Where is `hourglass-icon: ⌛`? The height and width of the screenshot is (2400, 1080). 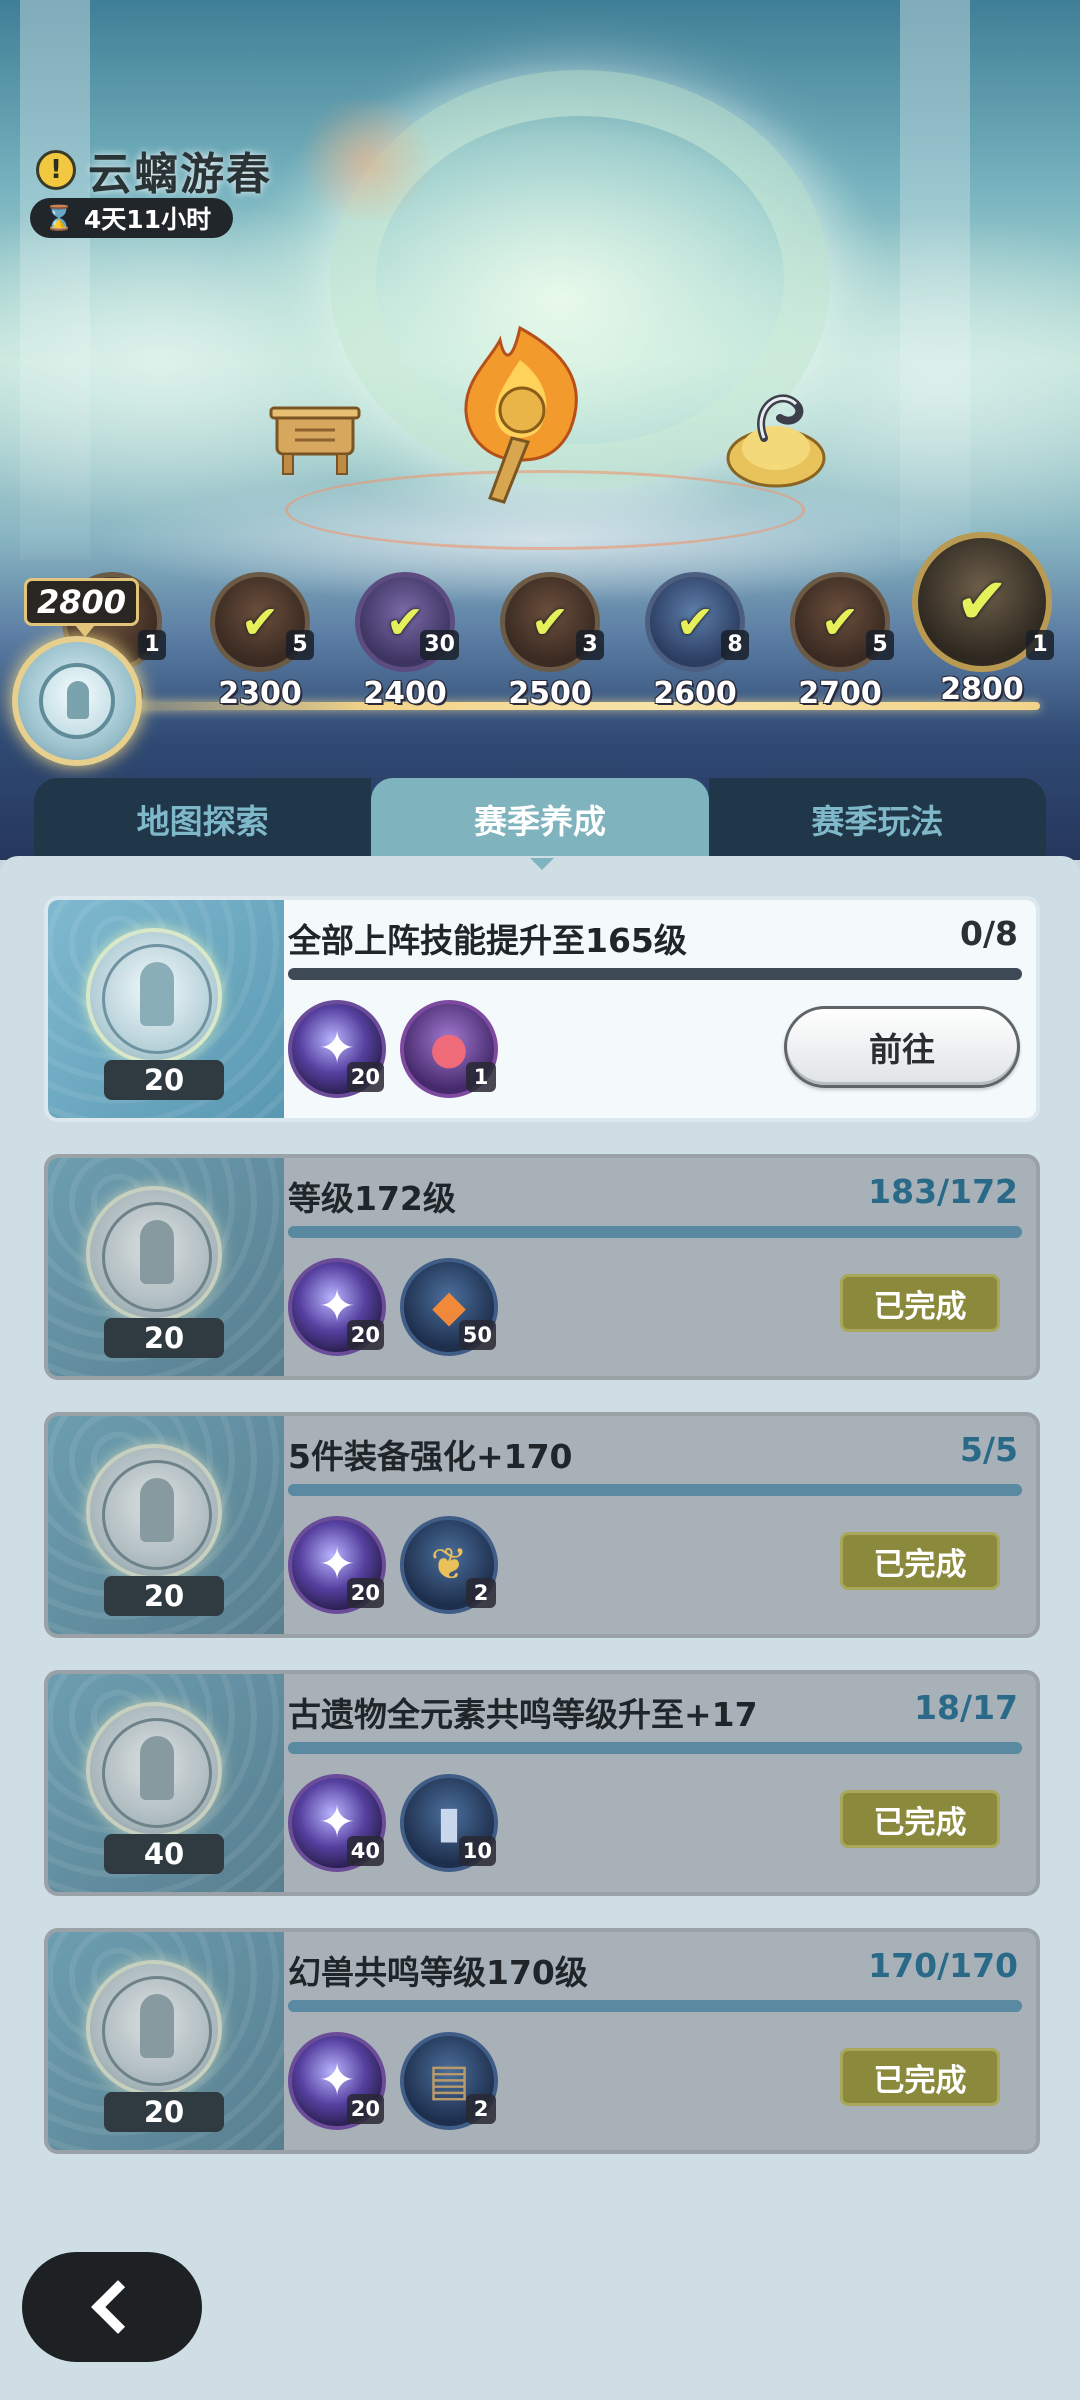
hourglass-icon: ⌛ is located at coordinates (59, 218).